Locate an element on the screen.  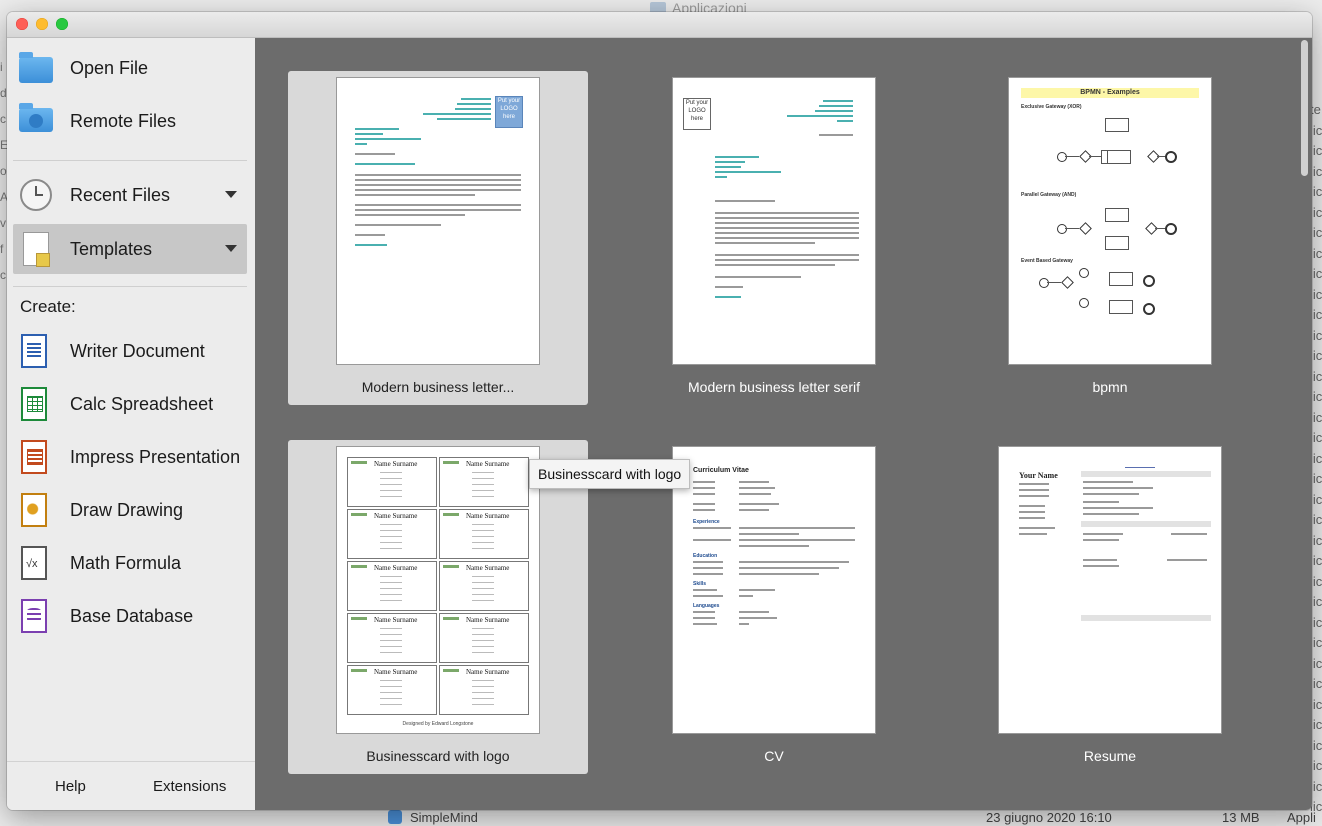
bpmn-heading: Parallel Gateway (AND) is located at coordinates (1049, 195).